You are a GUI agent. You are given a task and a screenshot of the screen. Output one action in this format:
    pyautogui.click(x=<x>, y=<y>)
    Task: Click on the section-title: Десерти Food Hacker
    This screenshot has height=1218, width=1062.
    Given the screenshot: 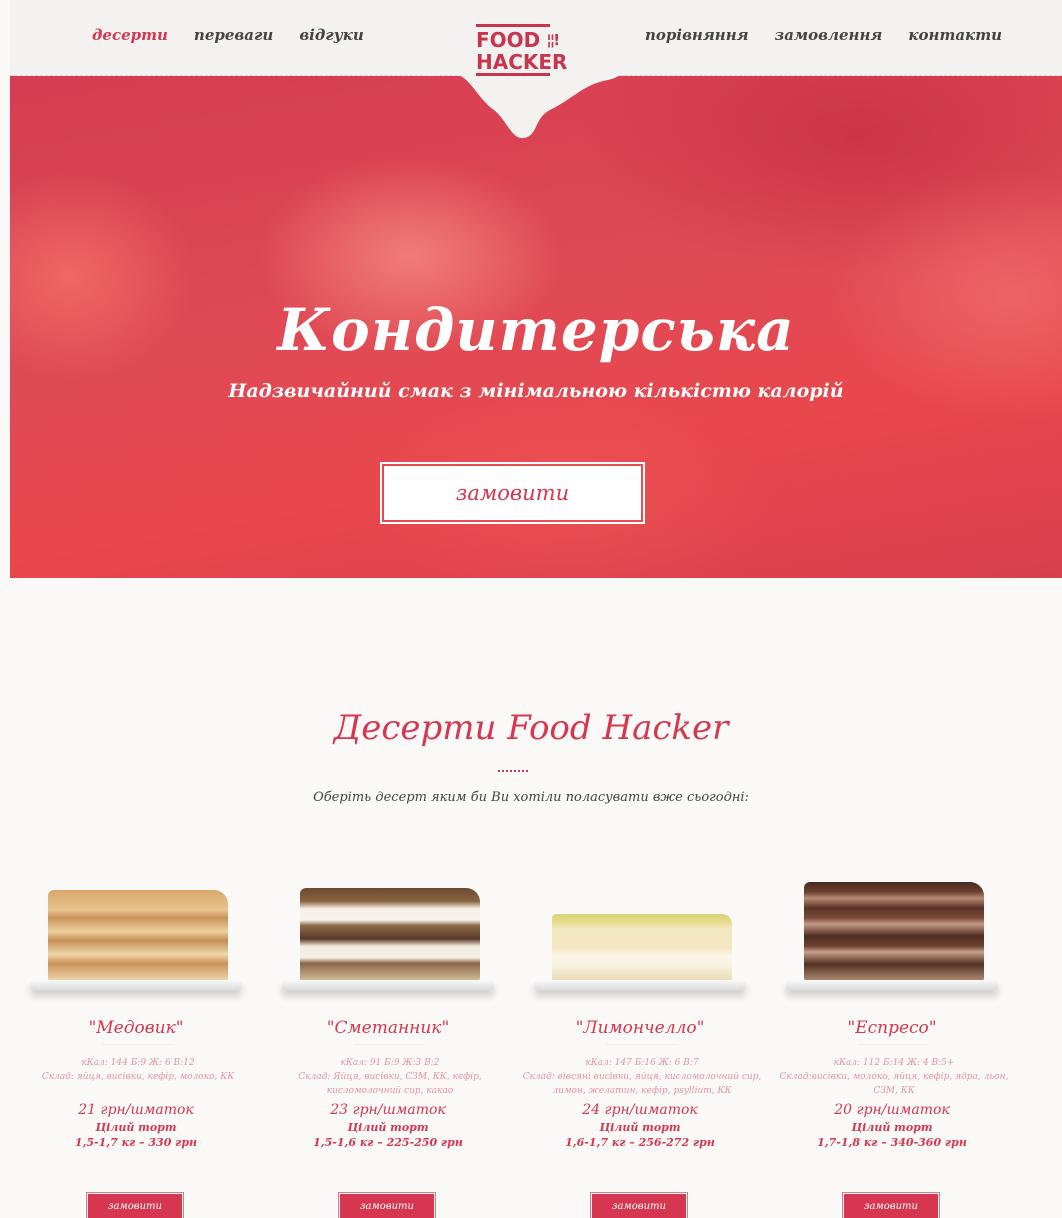 What is the action you would take?
    pyautogui.click(x=531, y=728)
    